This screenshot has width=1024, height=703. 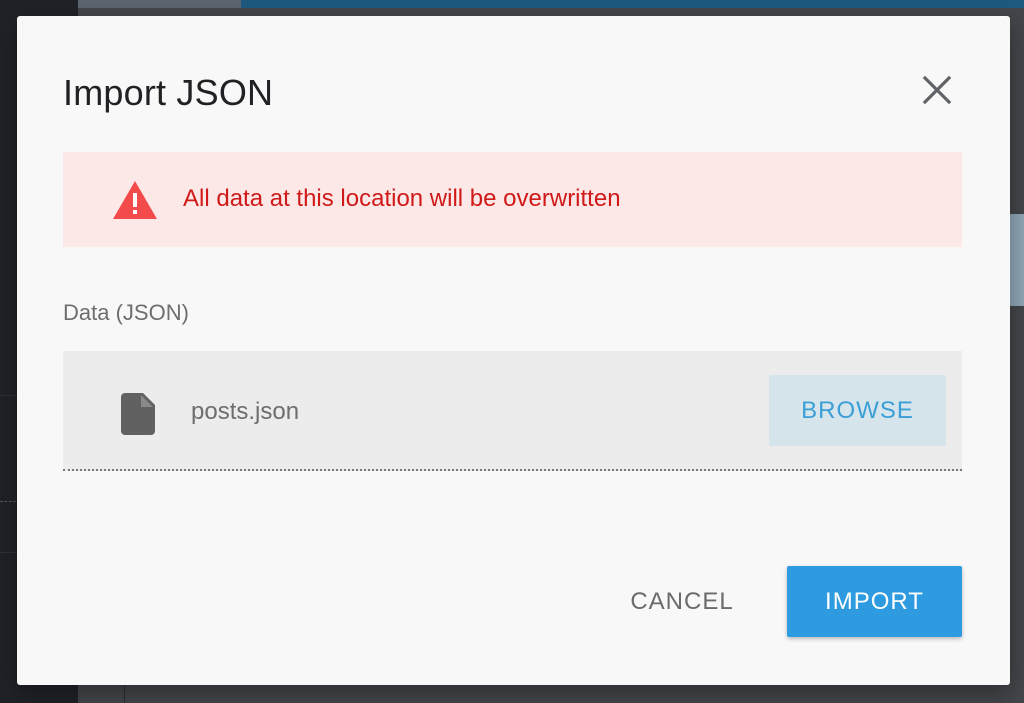 What do you see at coordinates (1017, 260) in the screenshot?
I see `background-panel` at bounding box center [1017, 260].